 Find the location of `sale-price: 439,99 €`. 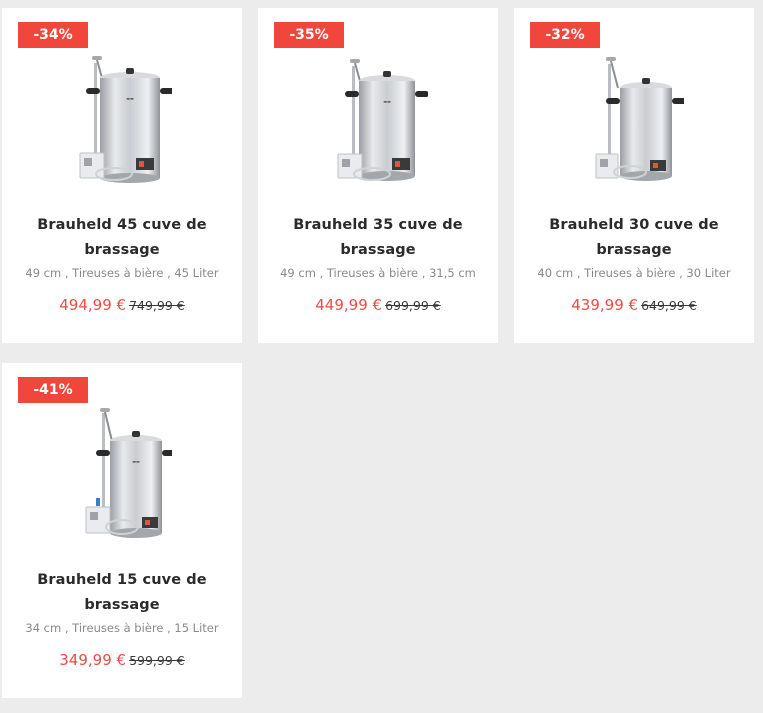

sale-price: 439,99 € is located at coordinates (605, 305).